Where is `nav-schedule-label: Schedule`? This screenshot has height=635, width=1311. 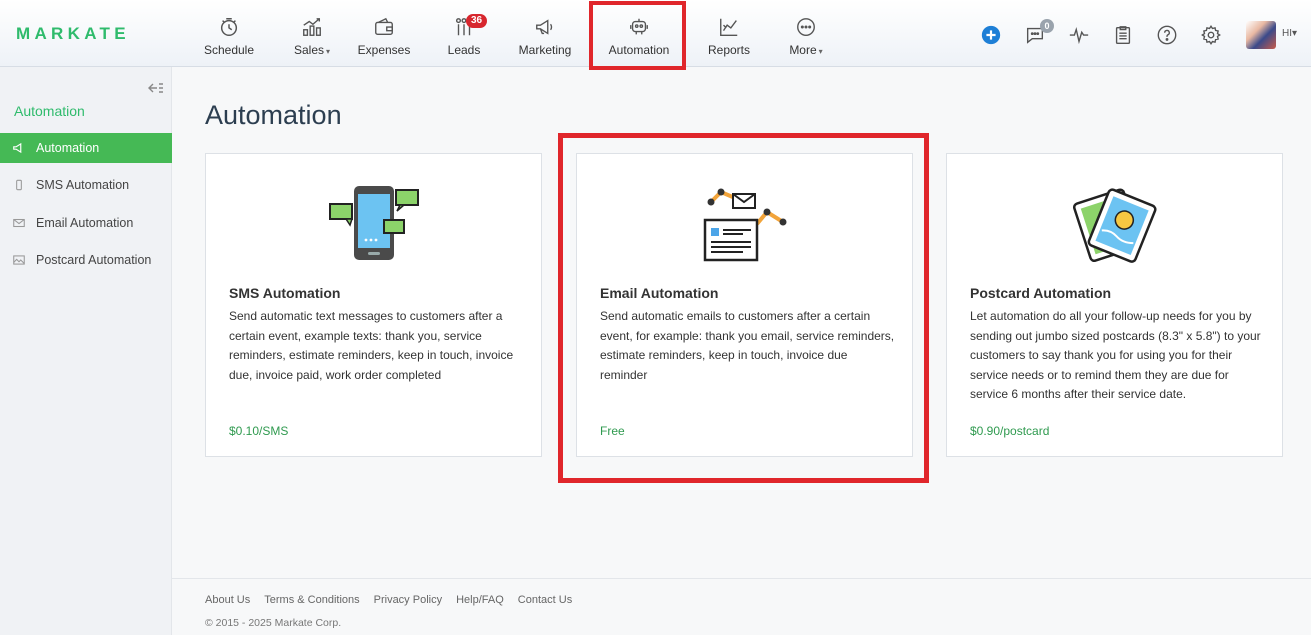
nav-schedule-label: Schedule is located at coordinates (229, 50).